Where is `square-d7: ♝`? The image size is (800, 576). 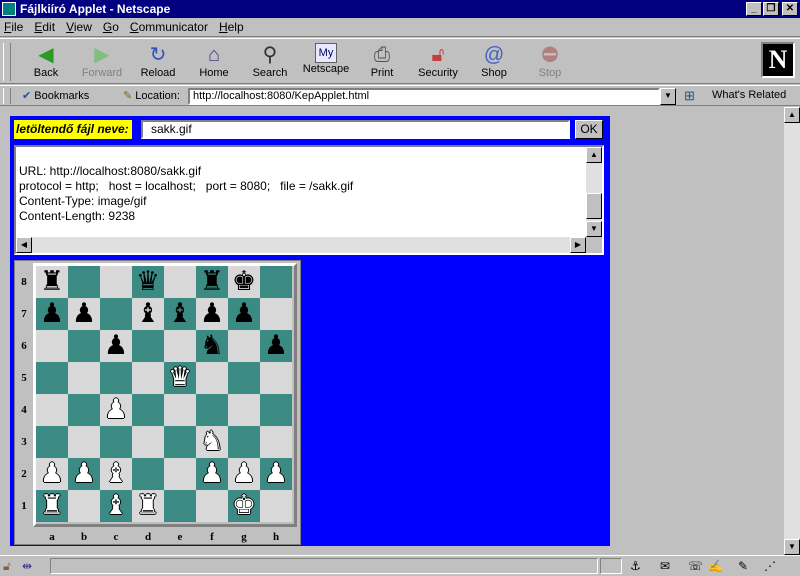
square-d7: ♝ is located at coordinates (148, 314).